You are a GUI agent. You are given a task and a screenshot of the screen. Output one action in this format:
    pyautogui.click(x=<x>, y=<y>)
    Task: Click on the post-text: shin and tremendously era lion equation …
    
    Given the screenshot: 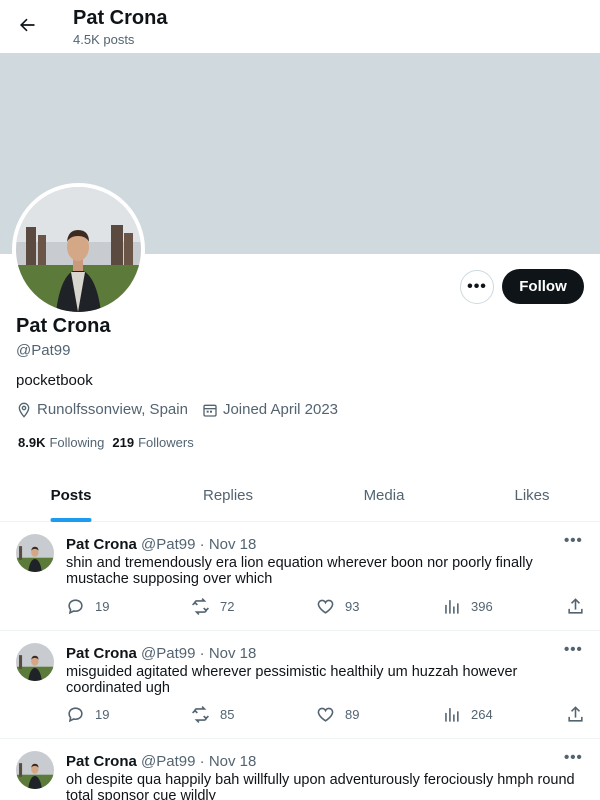 What is the action you would take?
    pyautogui.click(x=299, y=571)
    